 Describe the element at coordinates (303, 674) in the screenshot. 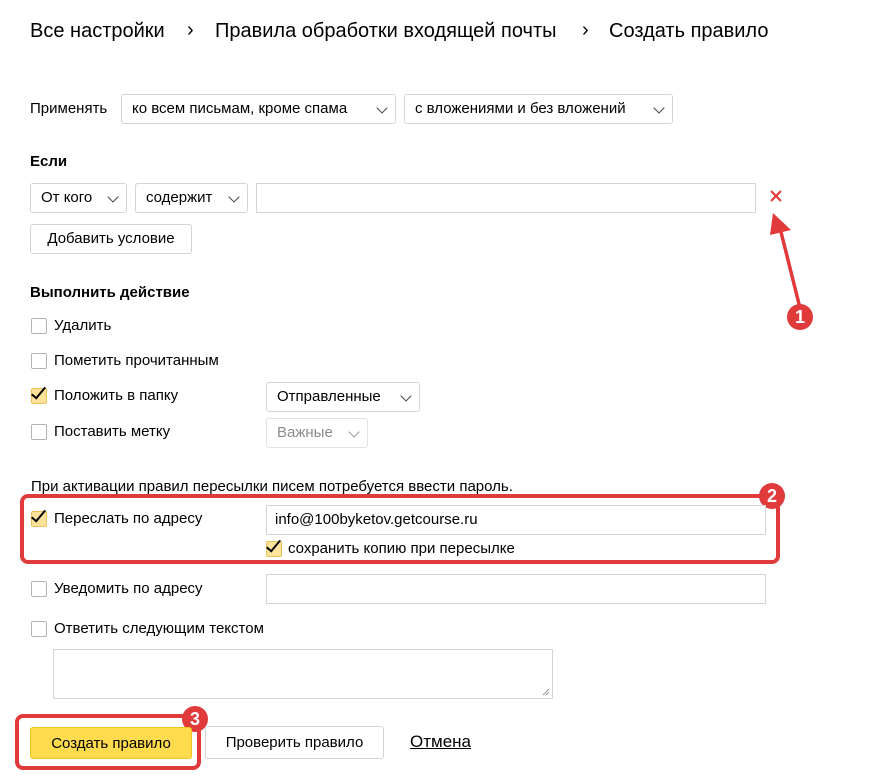

I see `reply-textarea` at that location.